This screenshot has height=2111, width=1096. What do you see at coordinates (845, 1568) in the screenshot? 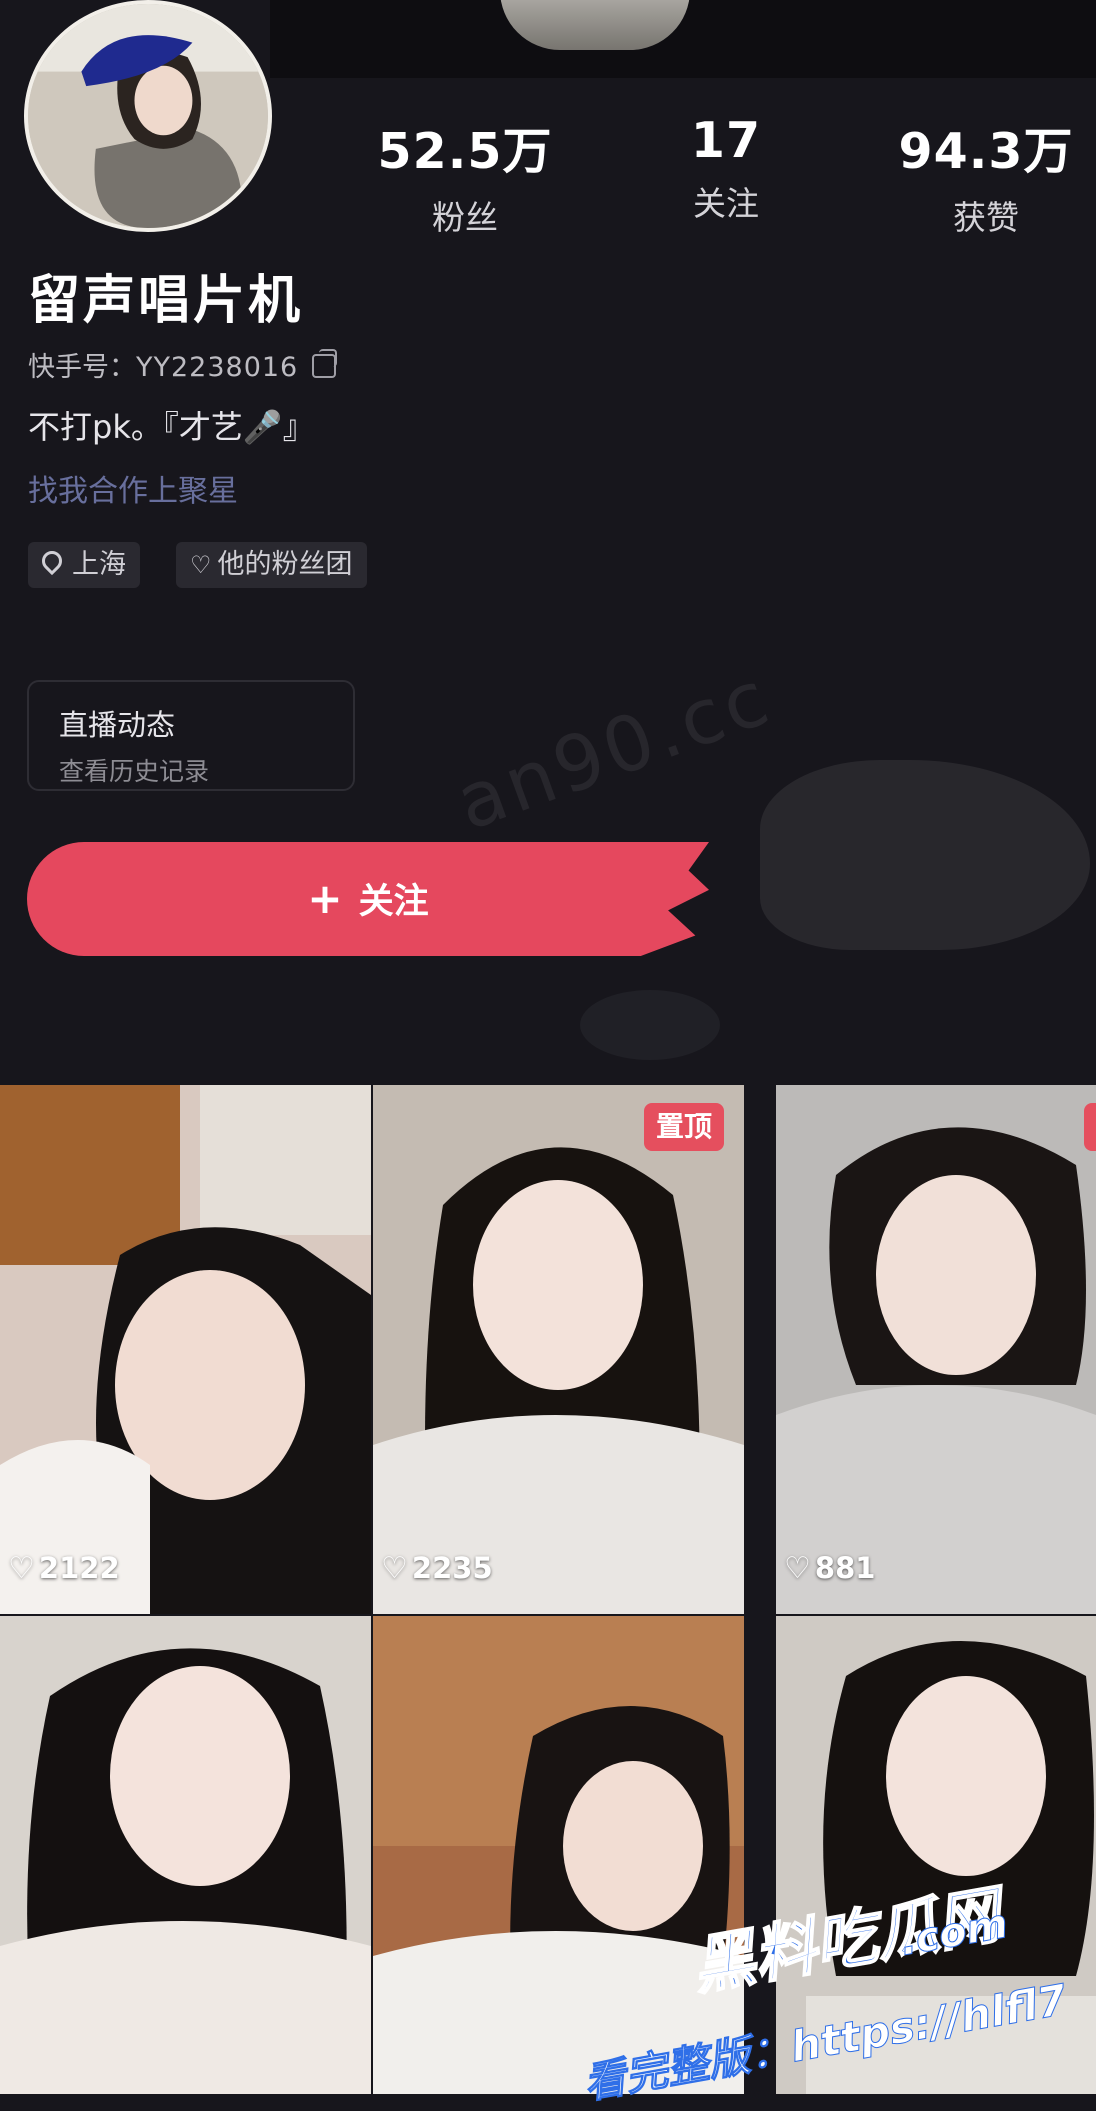
I see `video-likes-count: 881` at bounding box center [845, 1568].